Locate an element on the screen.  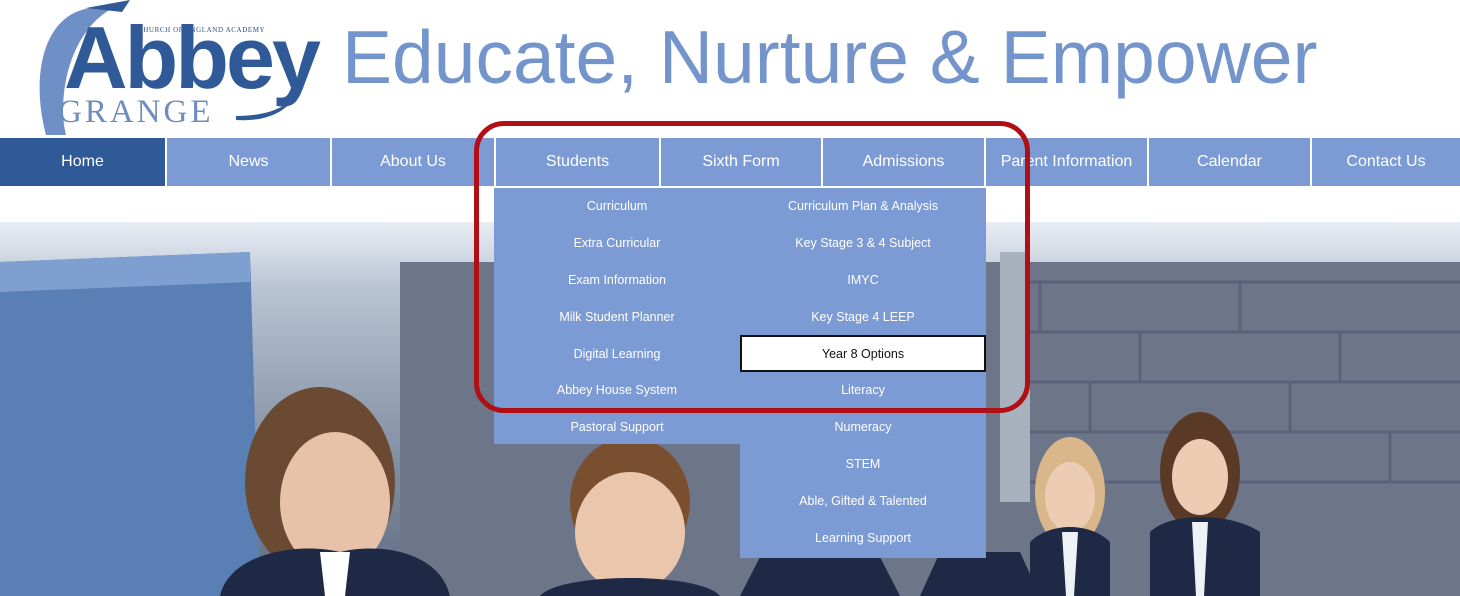
submenu-item-imyc: IMYC is located at coordinates (863, 280).